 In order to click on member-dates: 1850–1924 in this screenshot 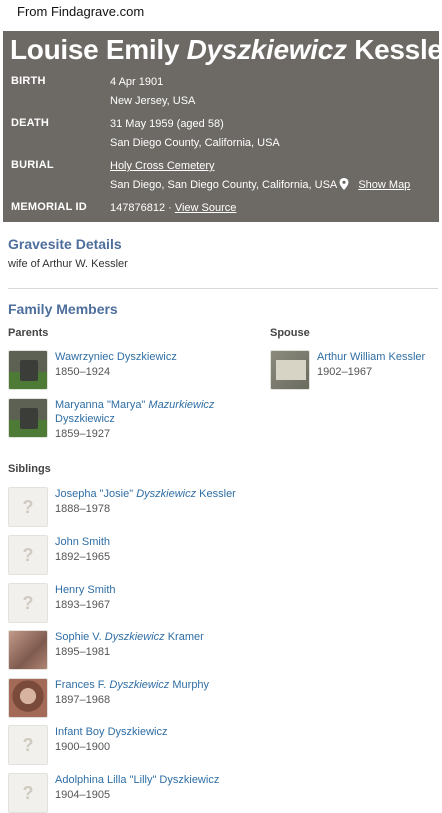, I will do `click(83, 372)`.